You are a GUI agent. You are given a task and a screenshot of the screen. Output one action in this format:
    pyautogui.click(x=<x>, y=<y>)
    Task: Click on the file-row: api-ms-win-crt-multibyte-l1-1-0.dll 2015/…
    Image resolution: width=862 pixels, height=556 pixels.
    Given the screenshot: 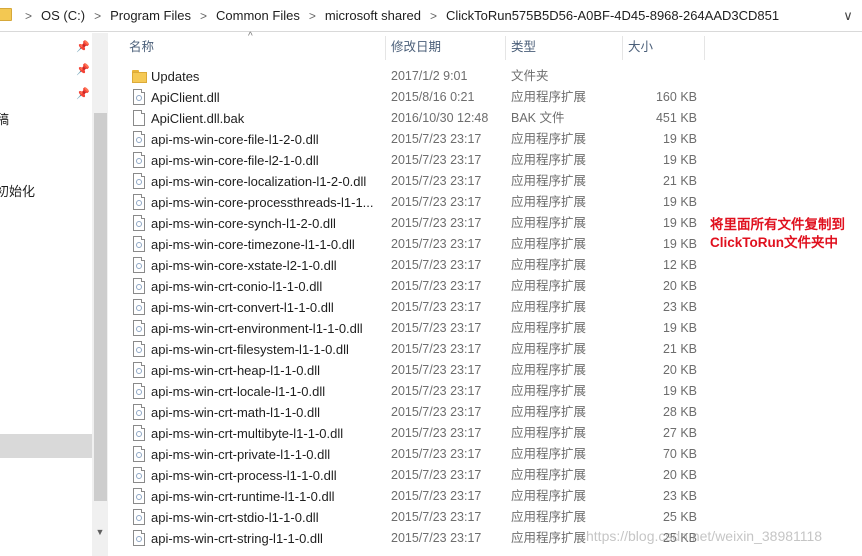 What is the action you would take?
    pyautogui.click(x=408, y=433)
    